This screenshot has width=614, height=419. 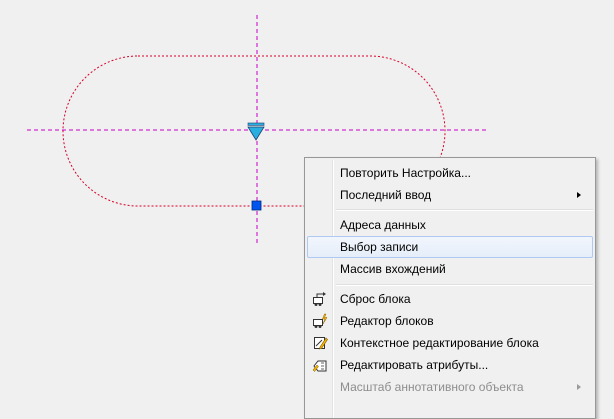 What do you see at coordinates (450, 225) in the screenshot?
I see `menu-item-data-links: Адреса данных` at bounding box center [450, 225].